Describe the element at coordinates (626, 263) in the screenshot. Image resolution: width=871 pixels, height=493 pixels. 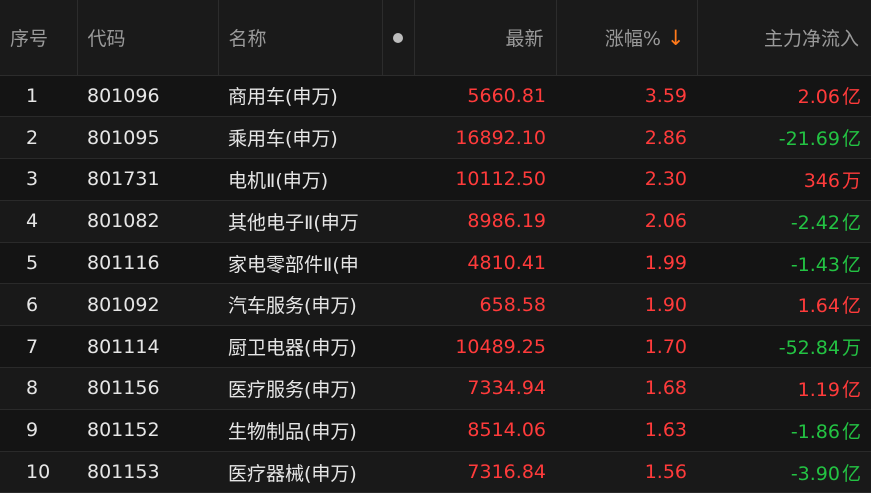
I see `cell-change: 1.99` at that location.